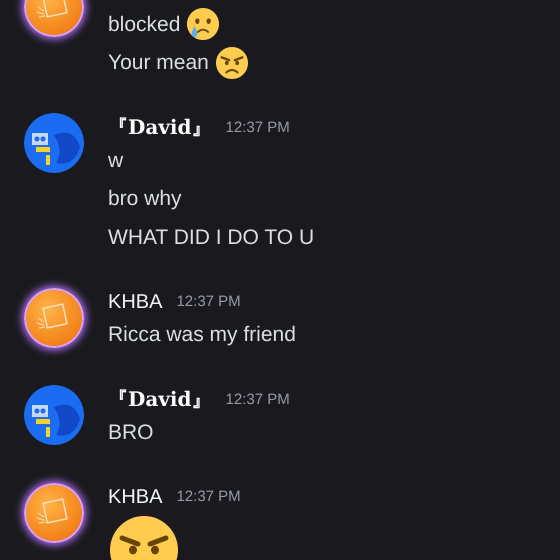 This screenshot has height=560, width=560. What do you see at coordinates (203, 24) in the screenshot?
I see `crying-face-icon` at bounding box center [203, 24].